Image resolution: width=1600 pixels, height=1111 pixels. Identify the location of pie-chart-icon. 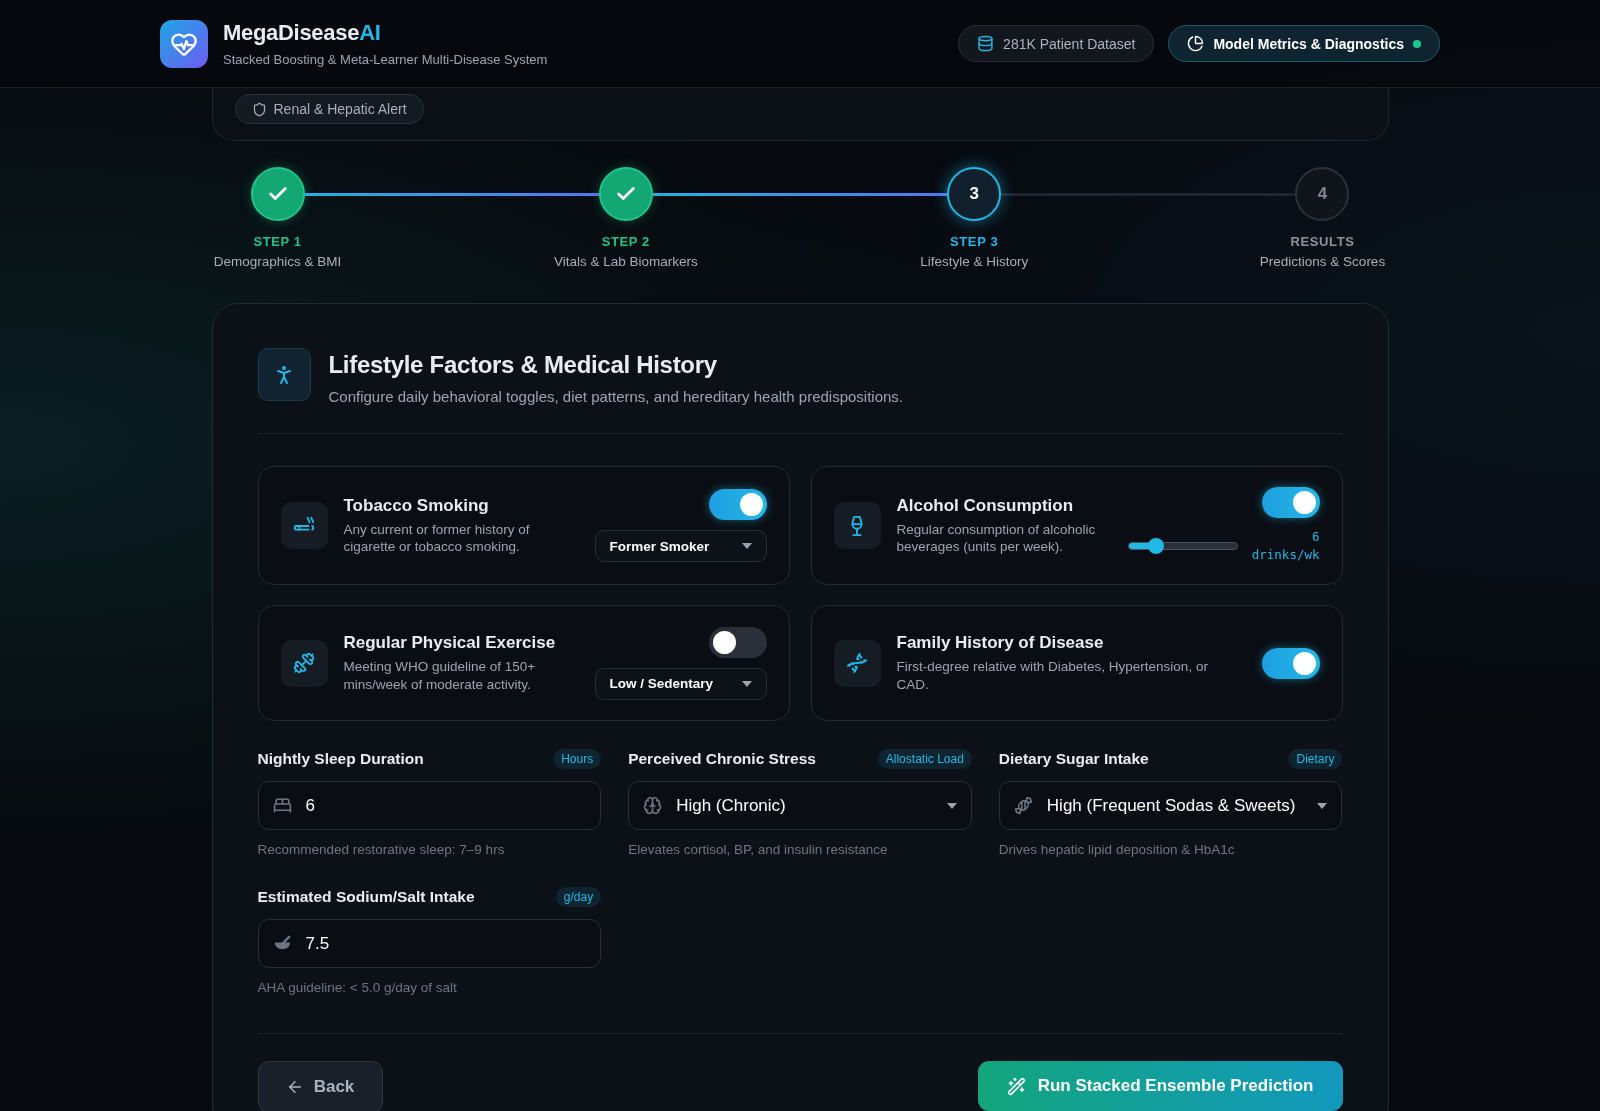
(1196, 43).